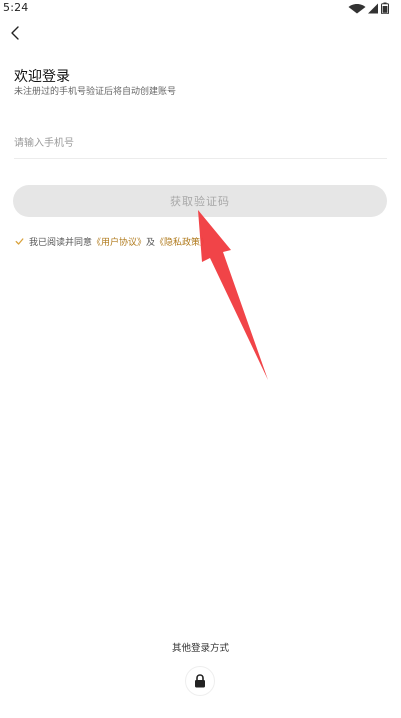 The width and height of the screenshot is (401, 718). I want to click on page-title: 欢迎登录, so click(42, 77).